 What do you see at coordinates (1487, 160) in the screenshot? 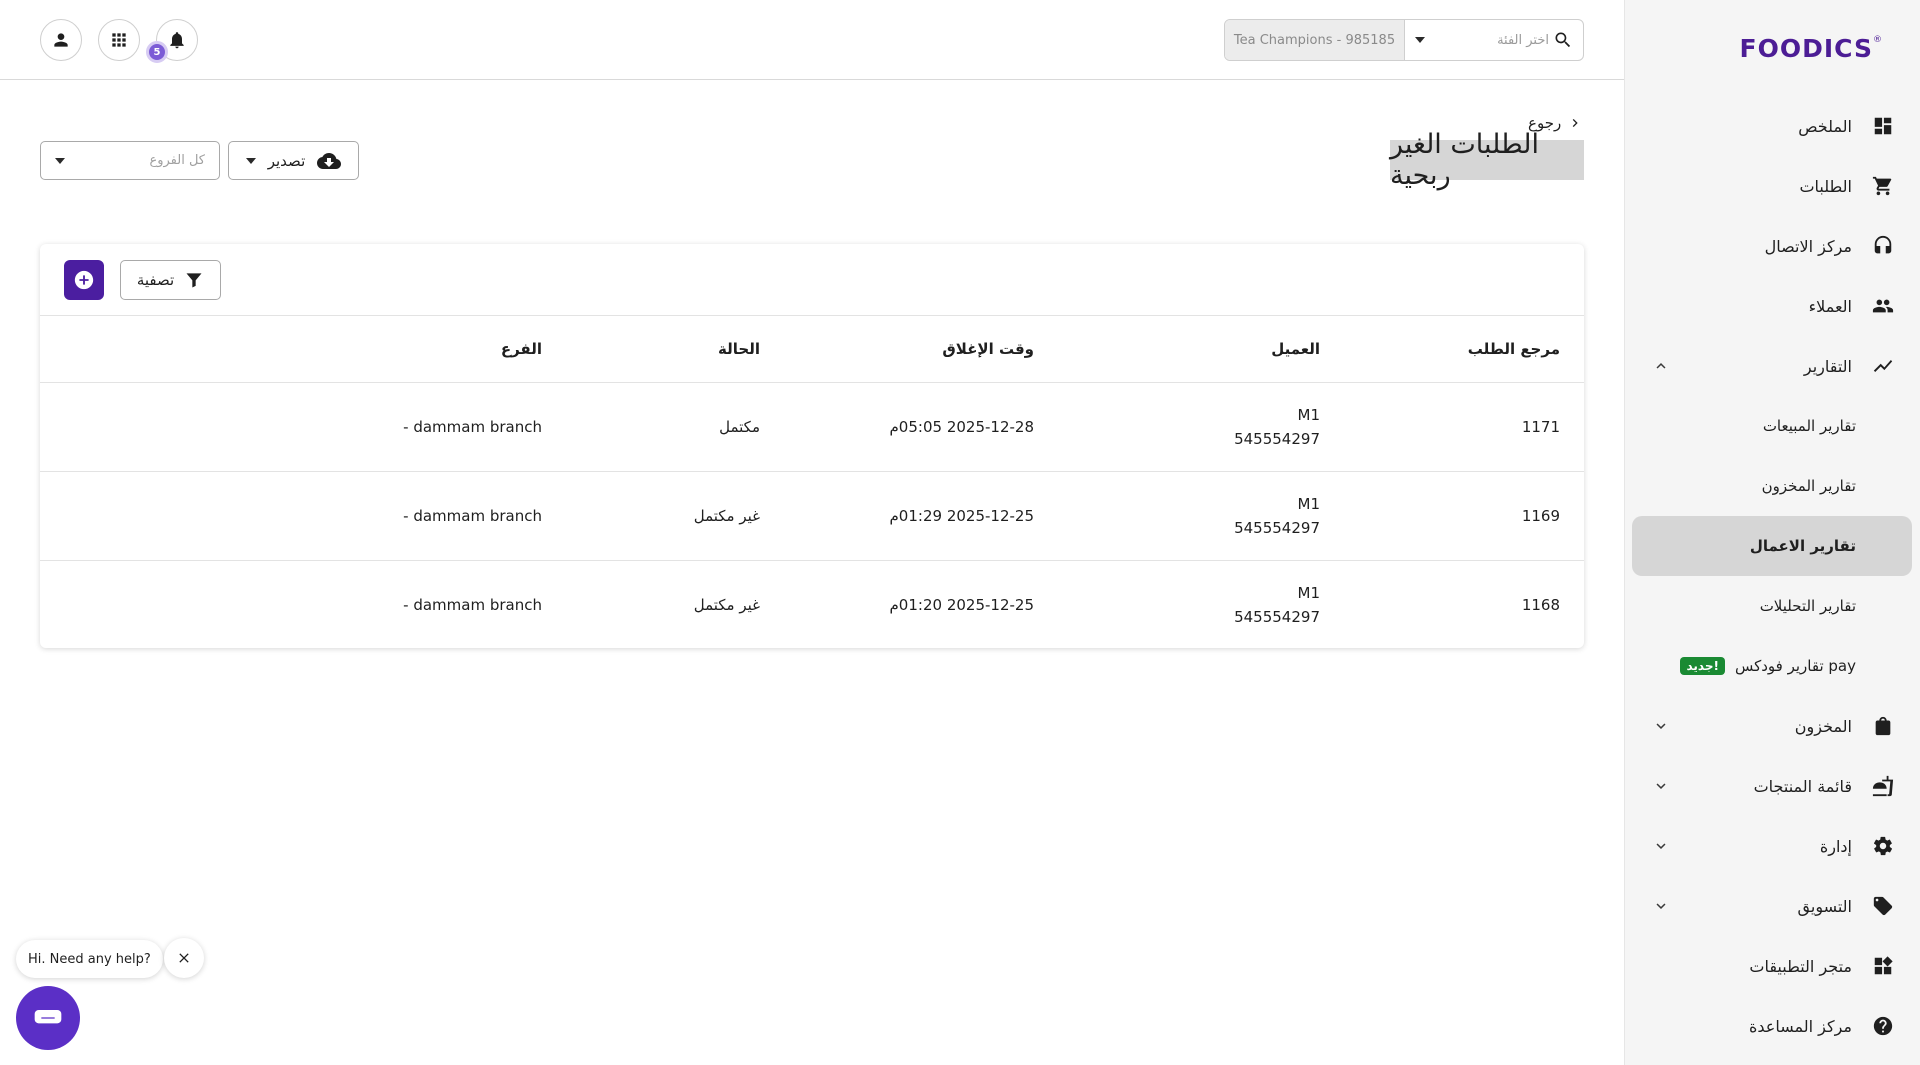
I see `page-title: الطلبات الغير ربحية` at bounding box center [1487, 160].